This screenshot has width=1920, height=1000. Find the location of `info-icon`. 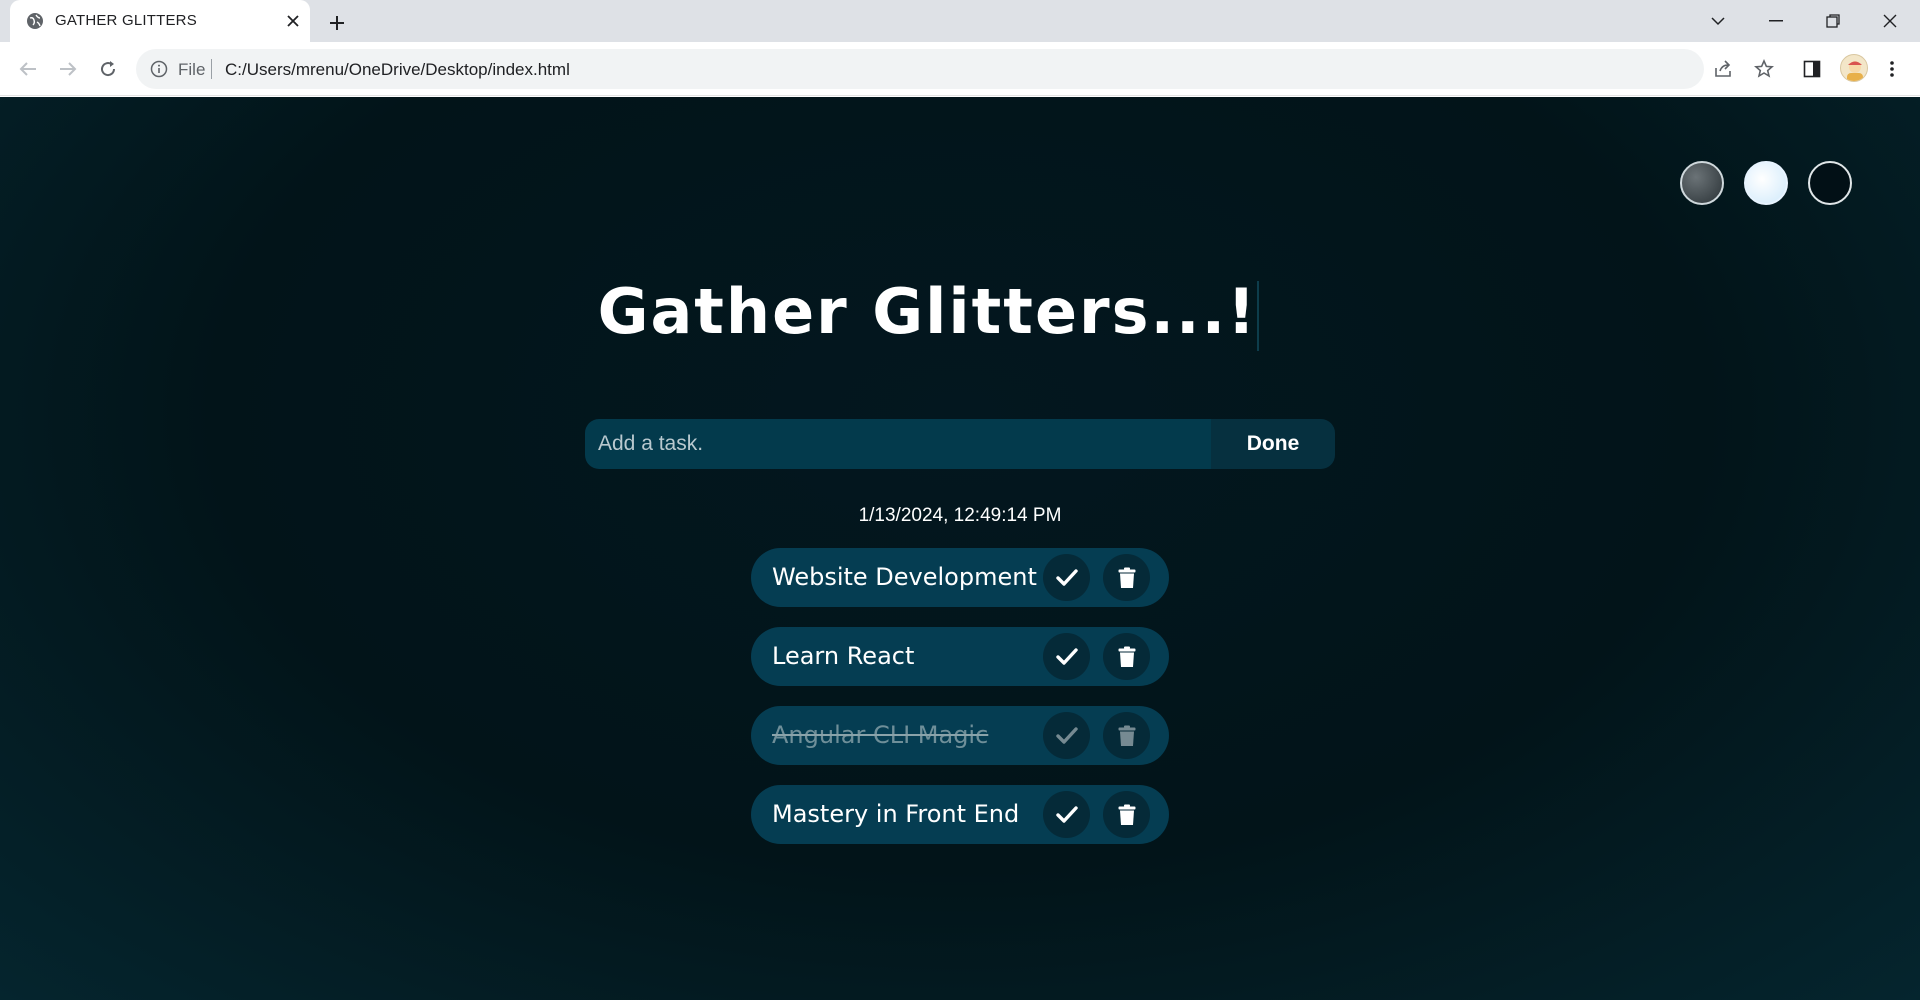

info-icon is located at coordinates (159, 69).